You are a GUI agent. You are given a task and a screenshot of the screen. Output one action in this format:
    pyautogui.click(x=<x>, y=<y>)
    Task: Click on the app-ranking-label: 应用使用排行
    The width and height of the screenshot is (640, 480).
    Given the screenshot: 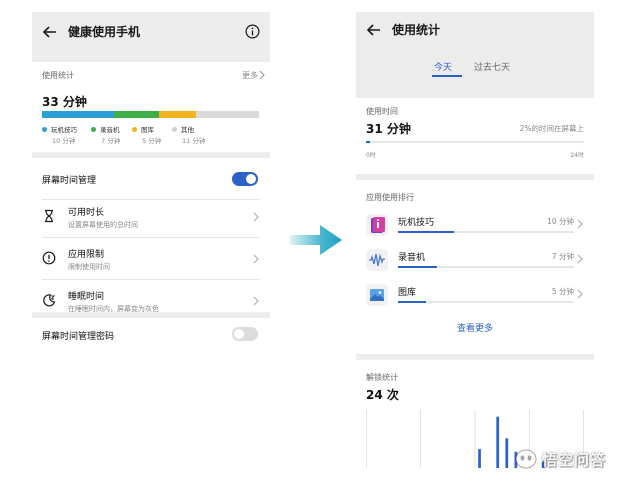 What is the action you would take?
    pyautogui.click(x=390, y=197)
    